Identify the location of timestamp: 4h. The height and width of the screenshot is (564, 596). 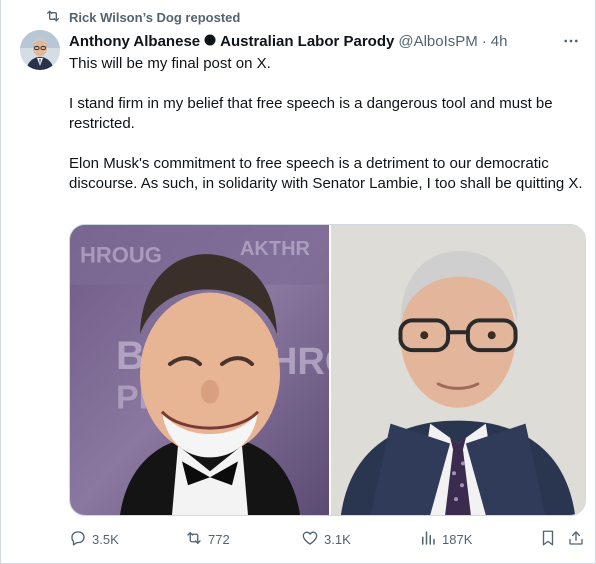
(499, 41).